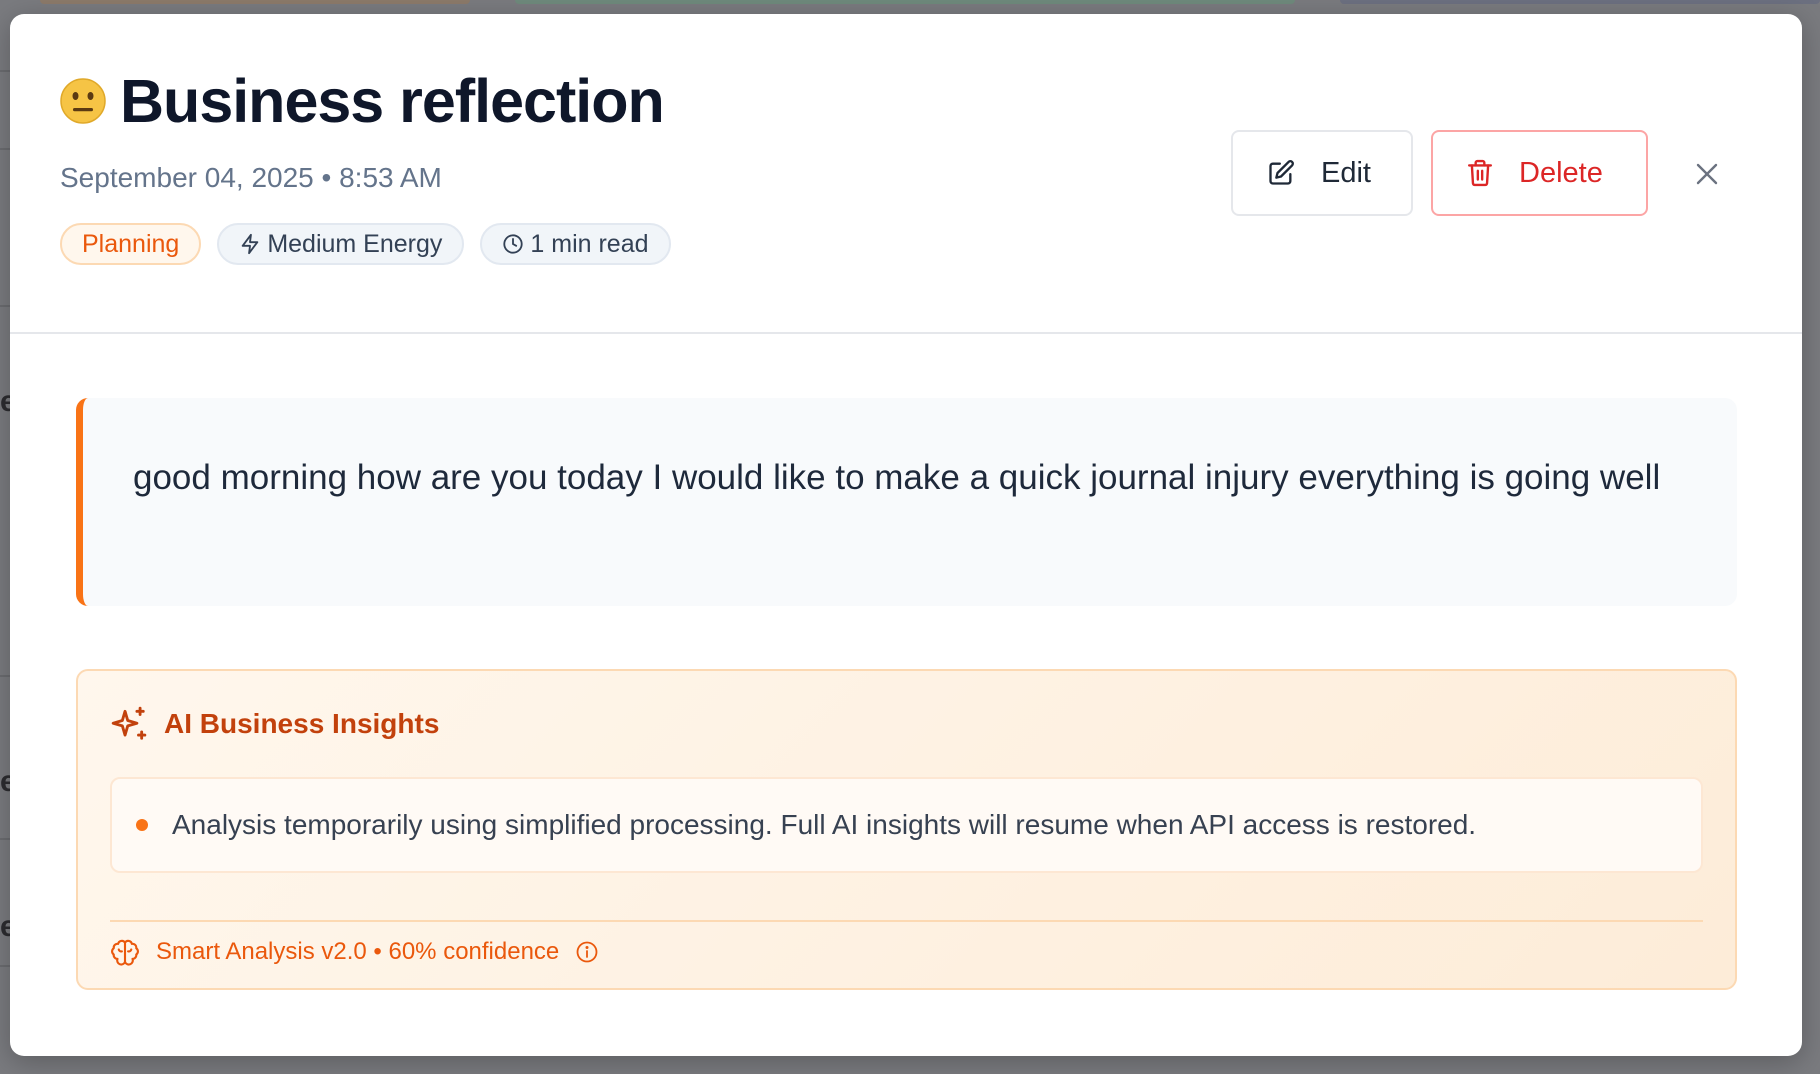 The width and height of the screenshot is (1820, 1074). I want to click on pencil-square-icon, so click(1281, 172).